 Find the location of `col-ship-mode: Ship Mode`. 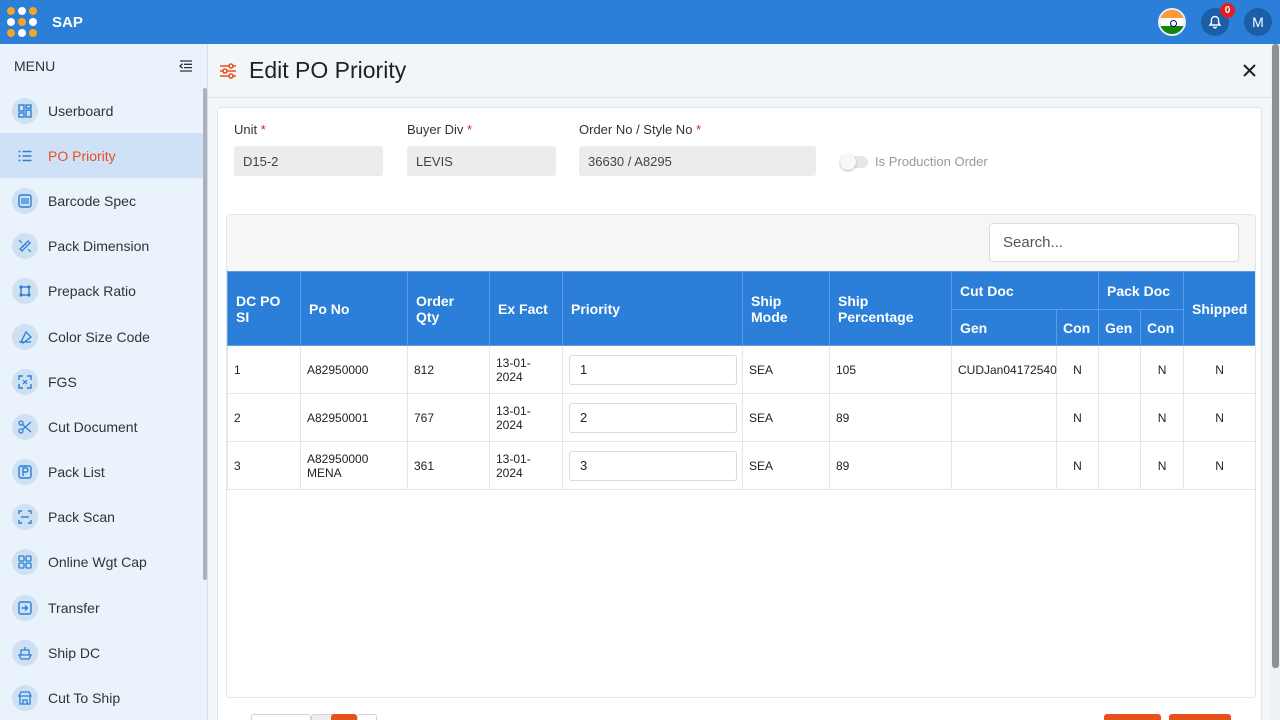

col-ship-mode: Ship Mode is located at coordinates (786, 308).